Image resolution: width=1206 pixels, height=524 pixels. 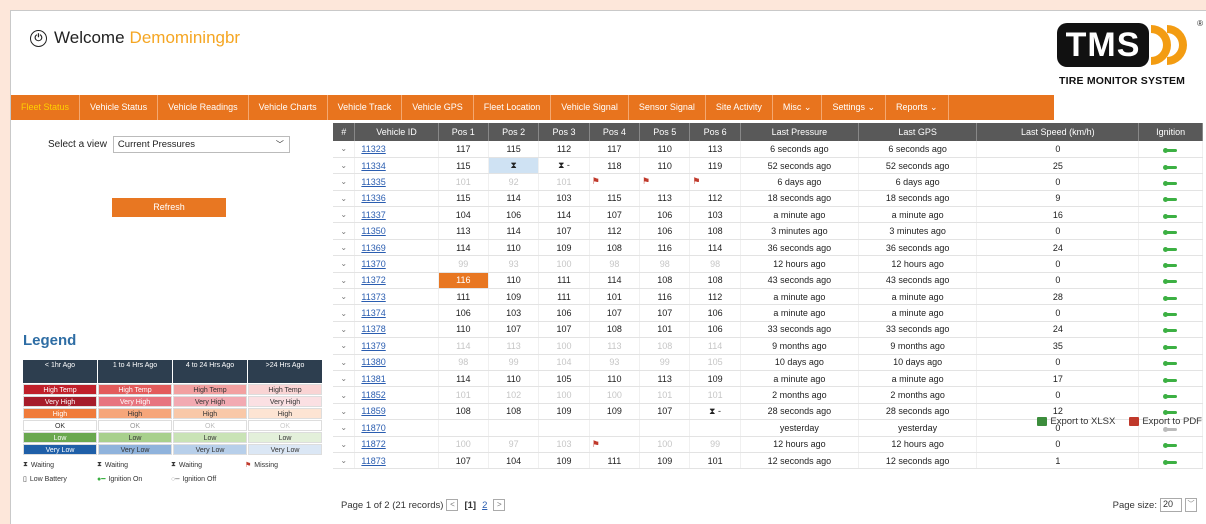 What do you see at coordinates (396, 199) in the screenshot?
I see `vehicle-id-link: 11336` at bounding box center [396, 199].